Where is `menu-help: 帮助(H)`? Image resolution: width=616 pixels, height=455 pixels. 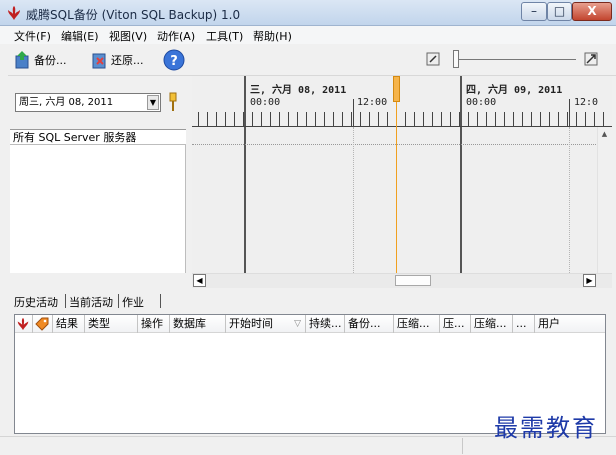
menu-help: 帮助(H) is located at coordinates (272, 36).